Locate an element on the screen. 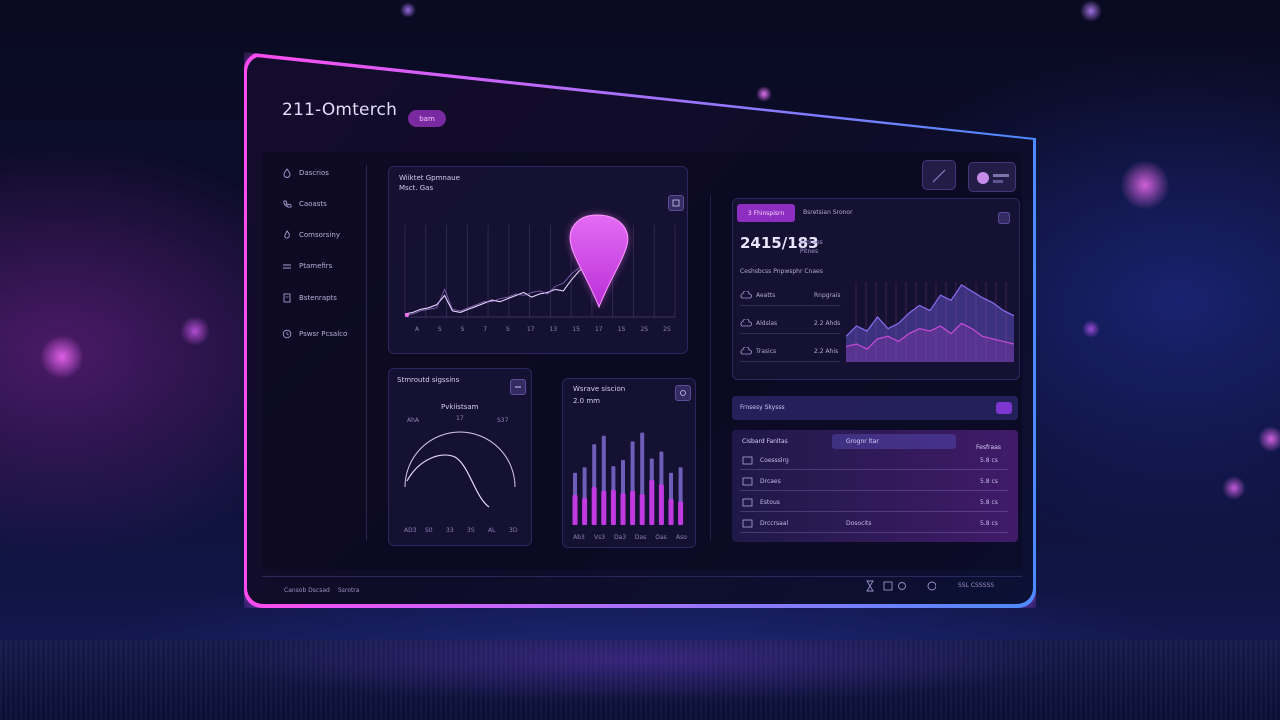 The width and height of the screenshot is (1280, 720). bar-tick-label: Ab3 is located at coordinates (579, 537).